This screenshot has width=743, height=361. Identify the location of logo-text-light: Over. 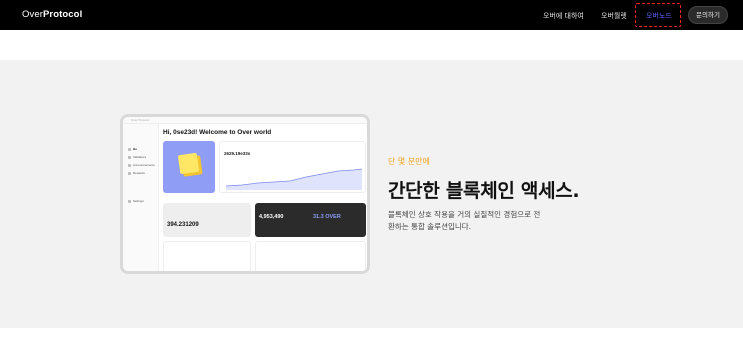
(32, 14).